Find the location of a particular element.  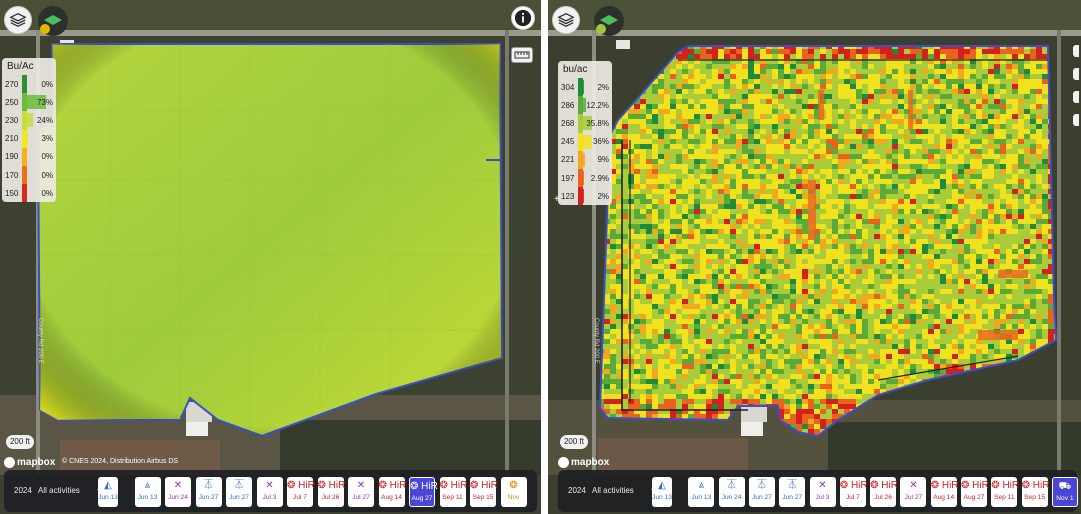

legend-row: 190 0% is located at coordinates (29, 156).